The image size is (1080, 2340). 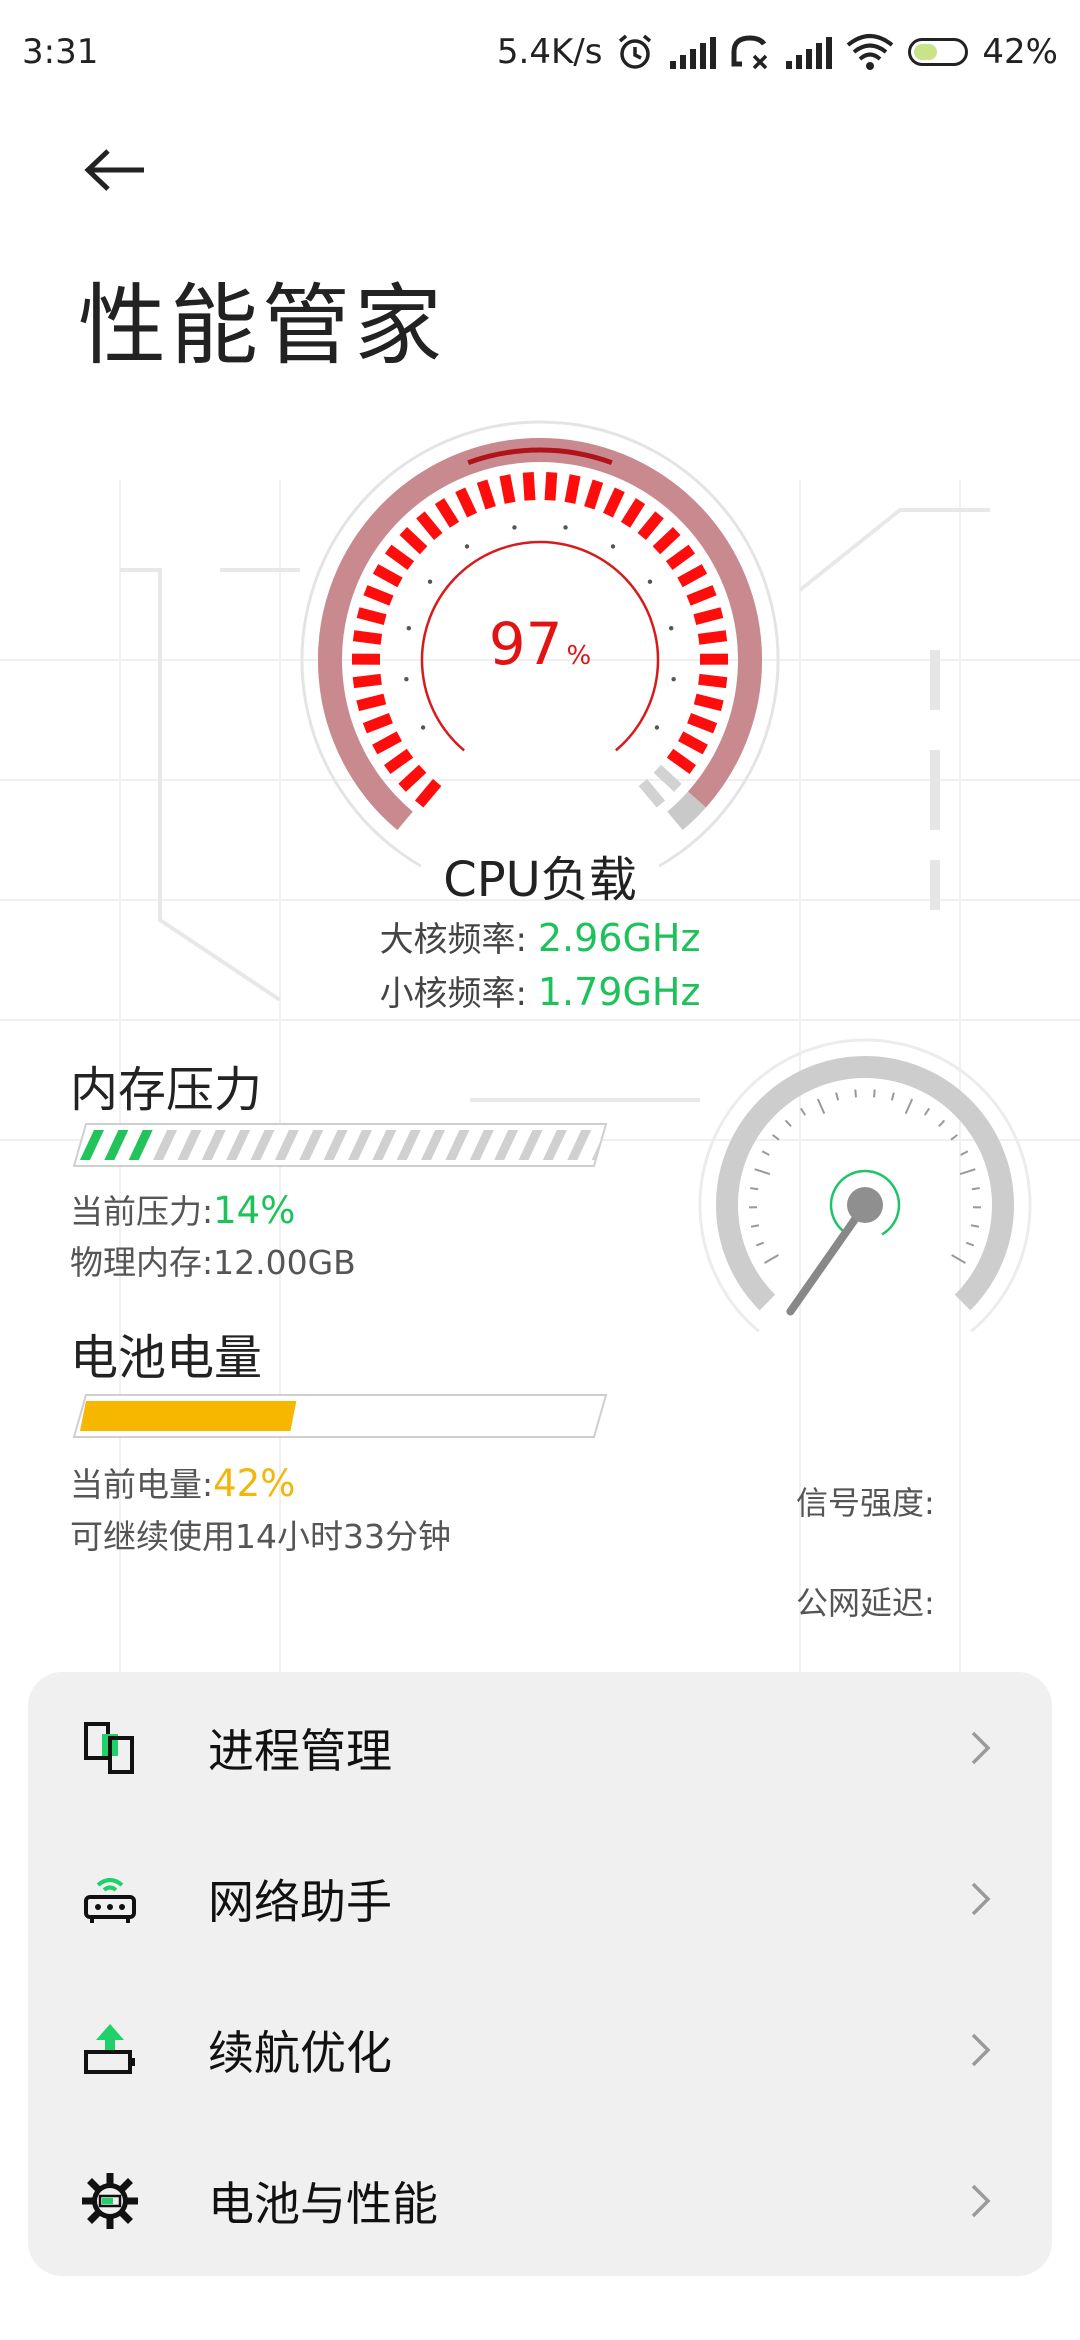 I want to click on physical-memory-row: 物理内存:12.00GB, so click(x=213, y=1260).